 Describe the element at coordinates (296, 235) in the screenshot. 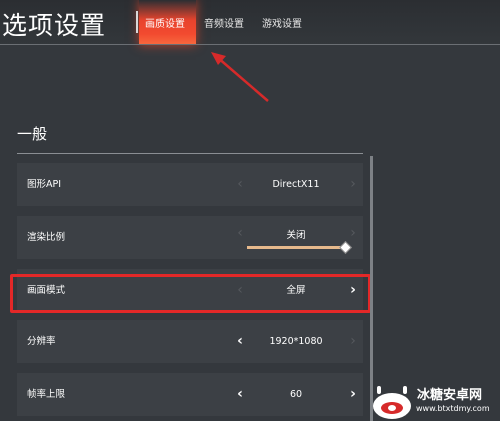

I see `setting-value: 关闭` at that location.